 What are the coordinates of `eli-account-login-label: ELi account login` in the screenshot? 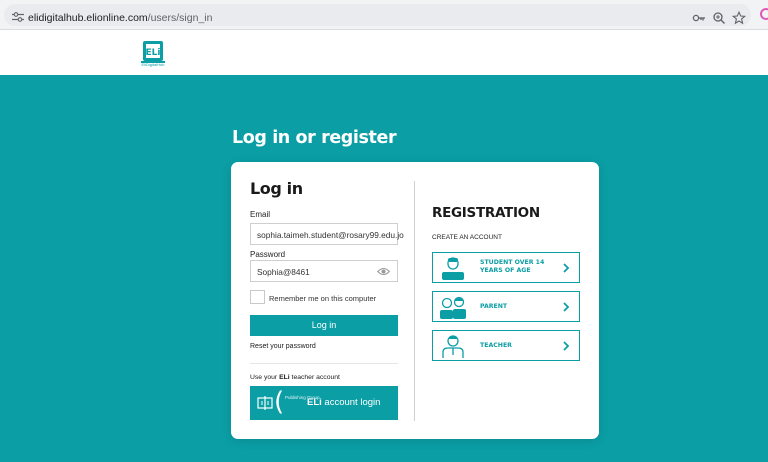 It's located at (344, 402).